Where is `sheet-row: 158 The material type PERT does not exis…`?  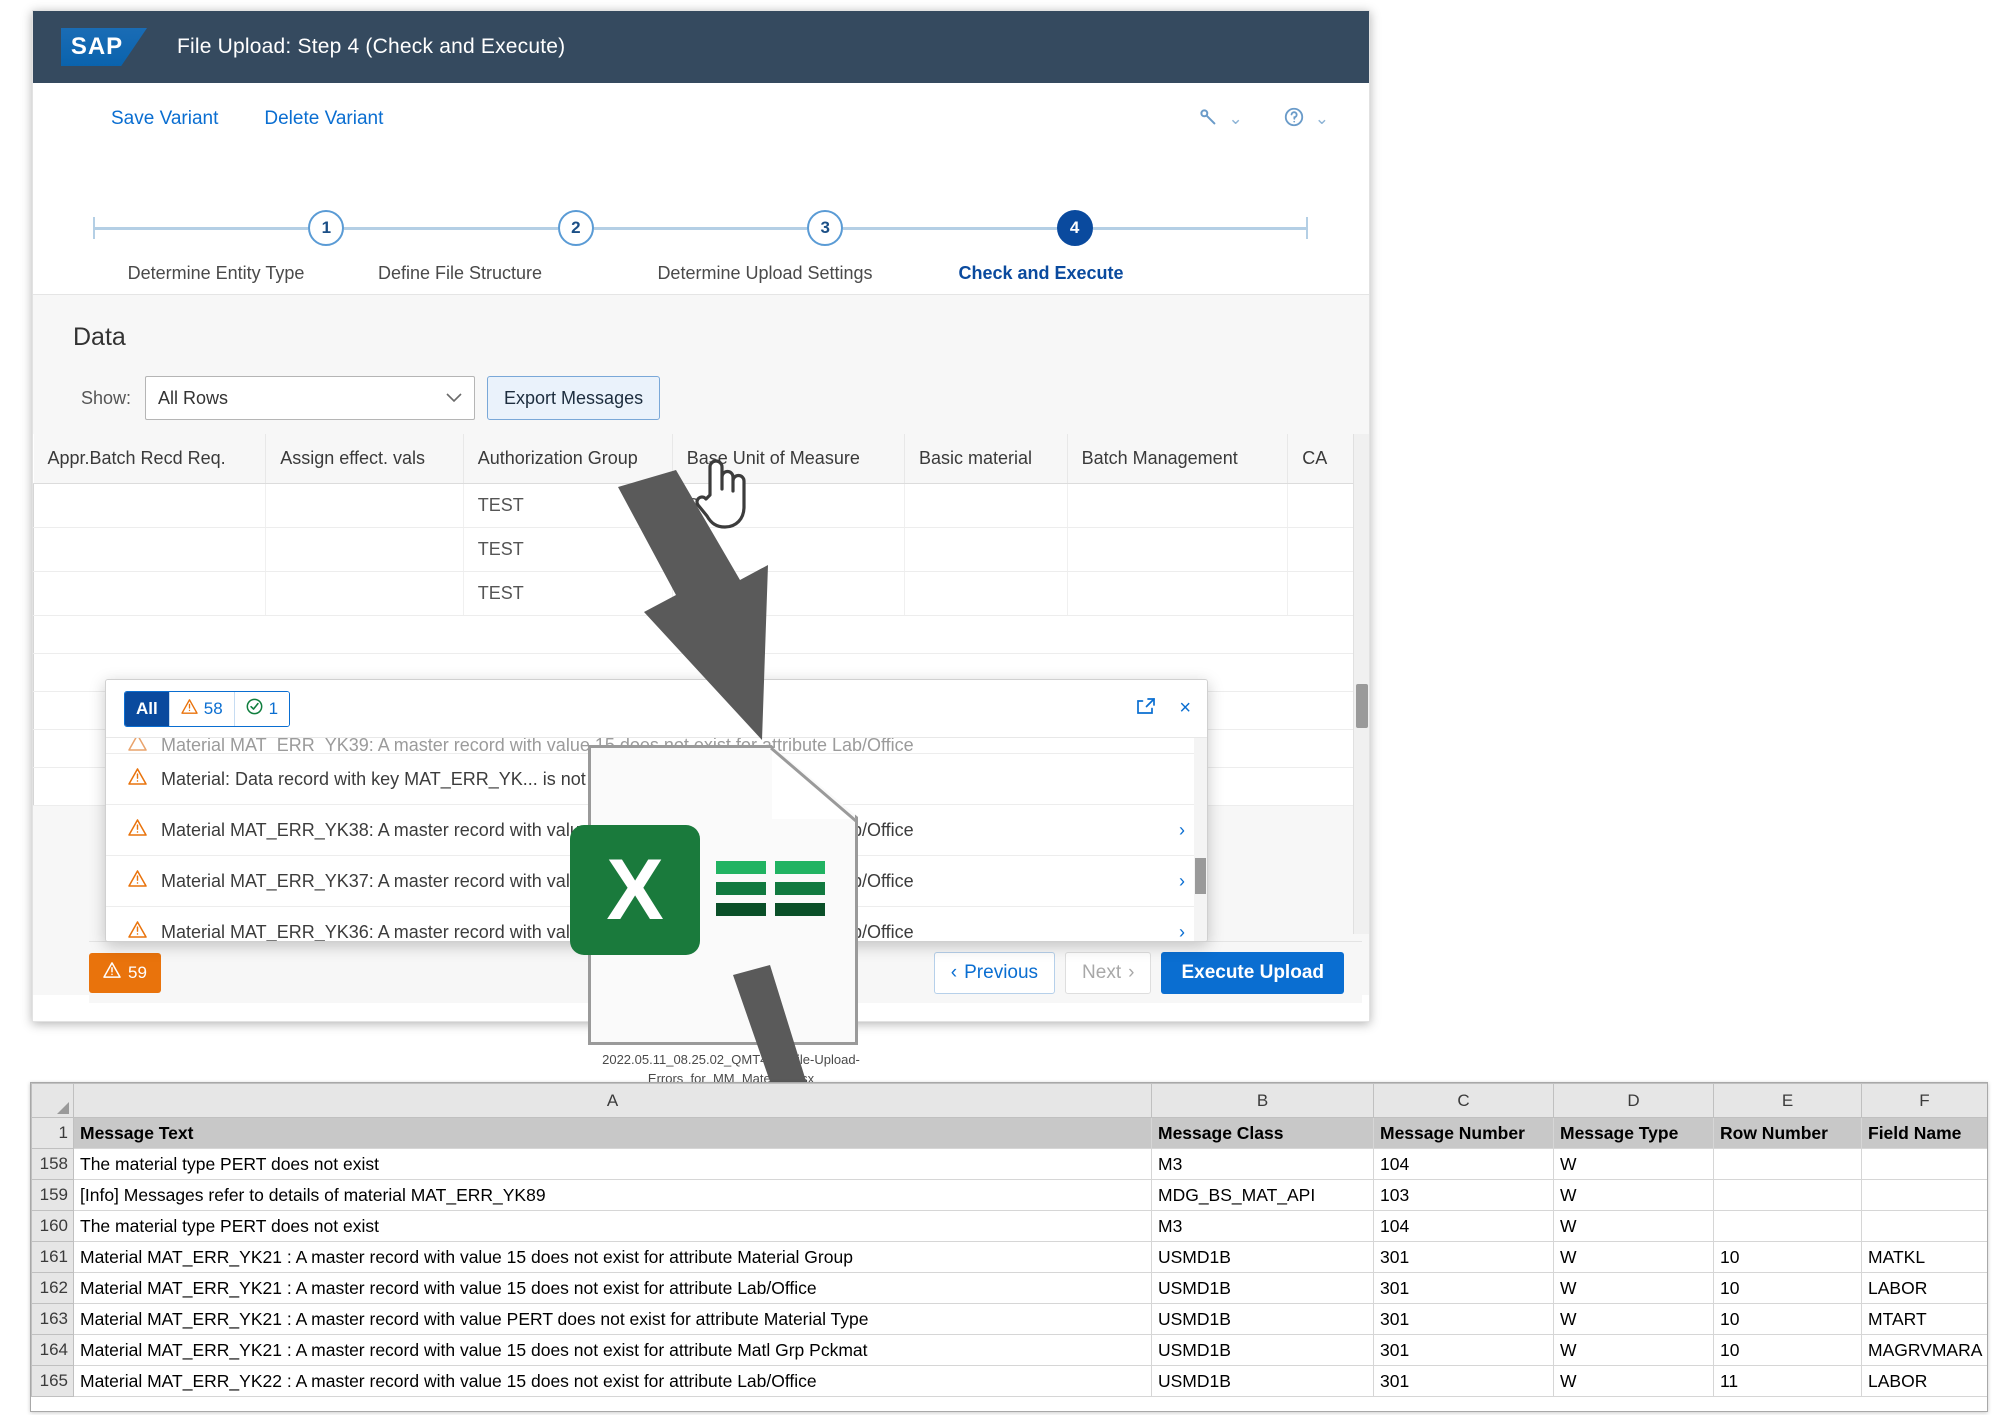 sheet-row: 158 The material type PERT does not exis… is located at coordinates (1009, 1164).